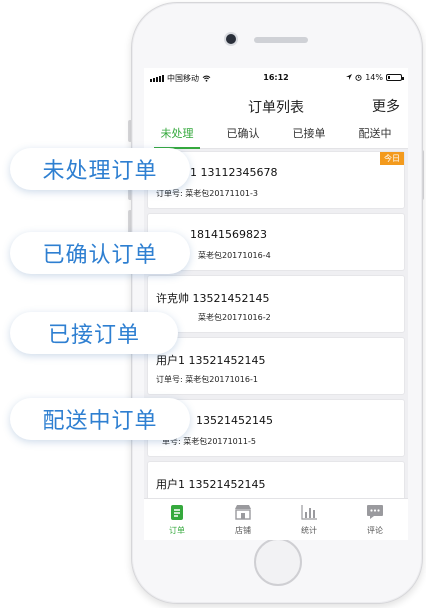 The image size is (426, 608). I want to click on home-button, so click(278, 562).